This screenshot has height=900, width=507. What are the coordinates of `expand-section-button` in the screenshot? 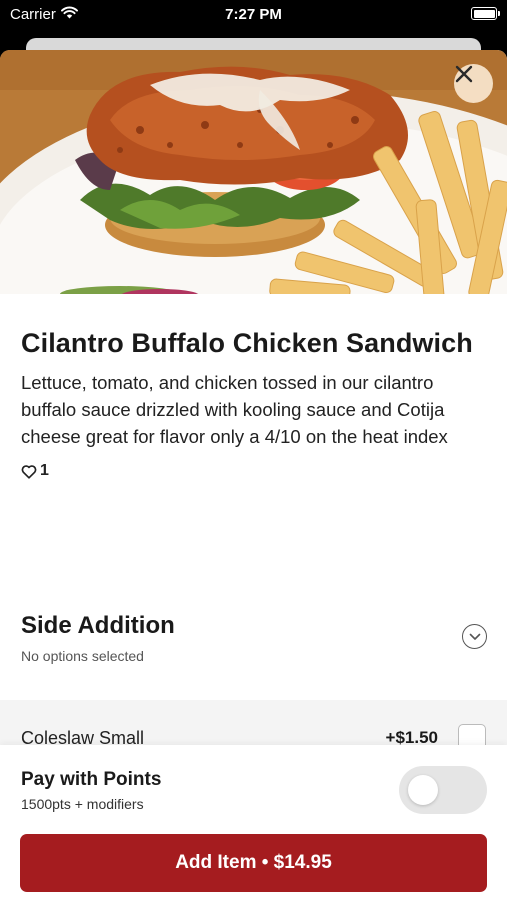 It's located at (474, 636).